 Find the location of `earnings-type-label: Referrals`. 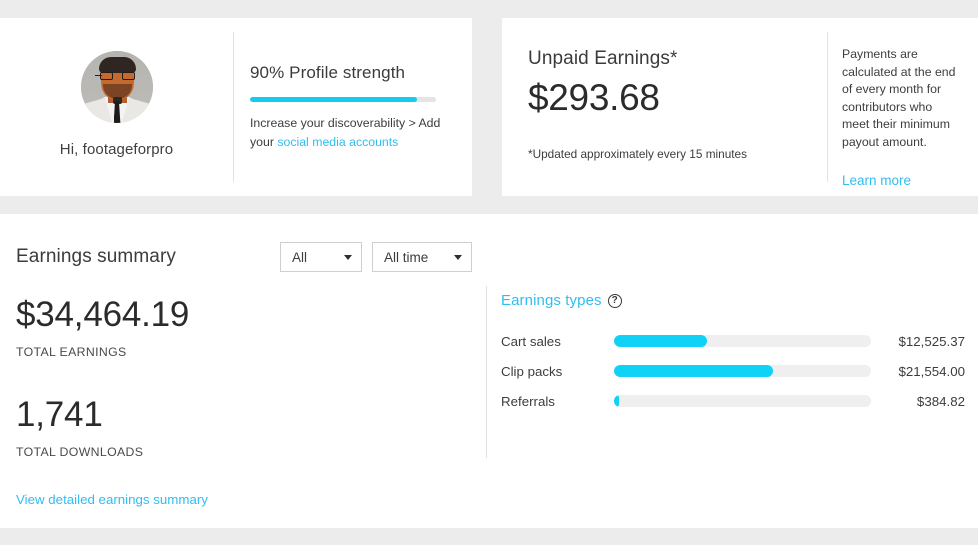

earnings-type-label: Referrals is located at coordinates (528, 401).